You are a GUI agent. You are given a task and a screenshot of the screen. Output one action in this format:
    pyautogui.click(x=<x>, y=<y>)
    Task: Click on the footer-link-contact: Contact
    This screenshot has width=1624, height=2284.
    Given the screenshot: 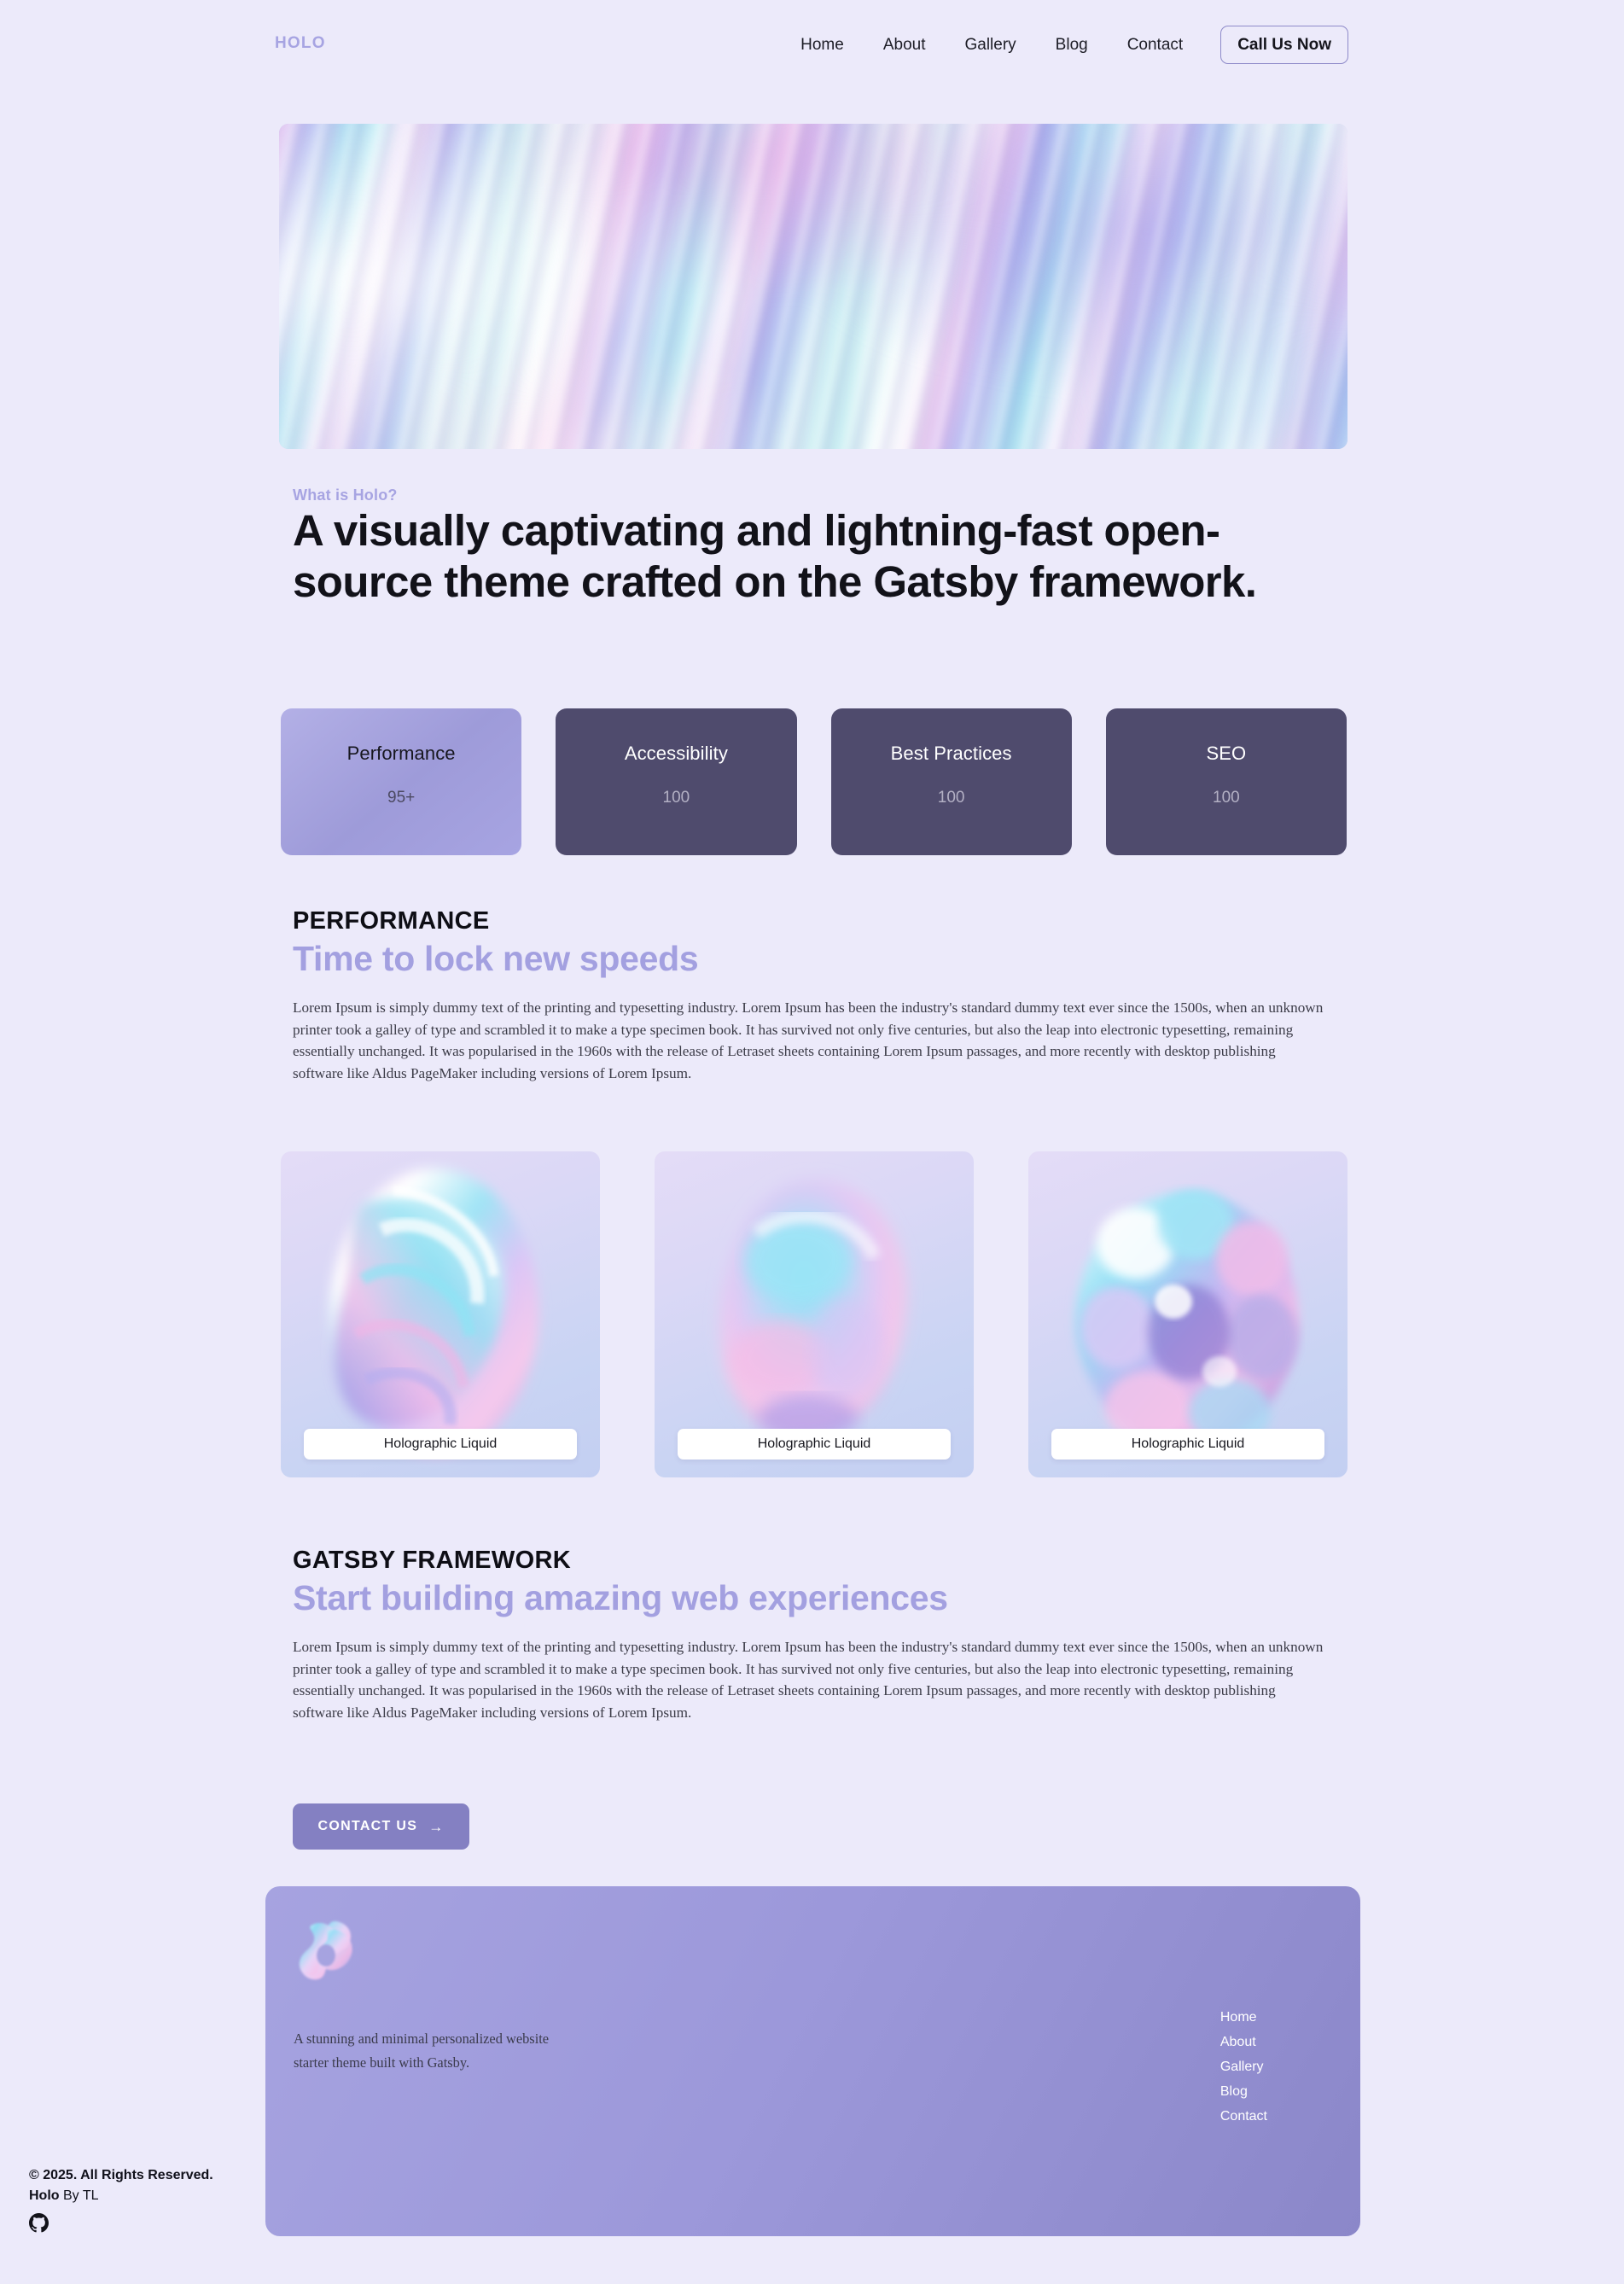 What is the action you would take?
    pyautogui.click(x=1244, y=2116)
    